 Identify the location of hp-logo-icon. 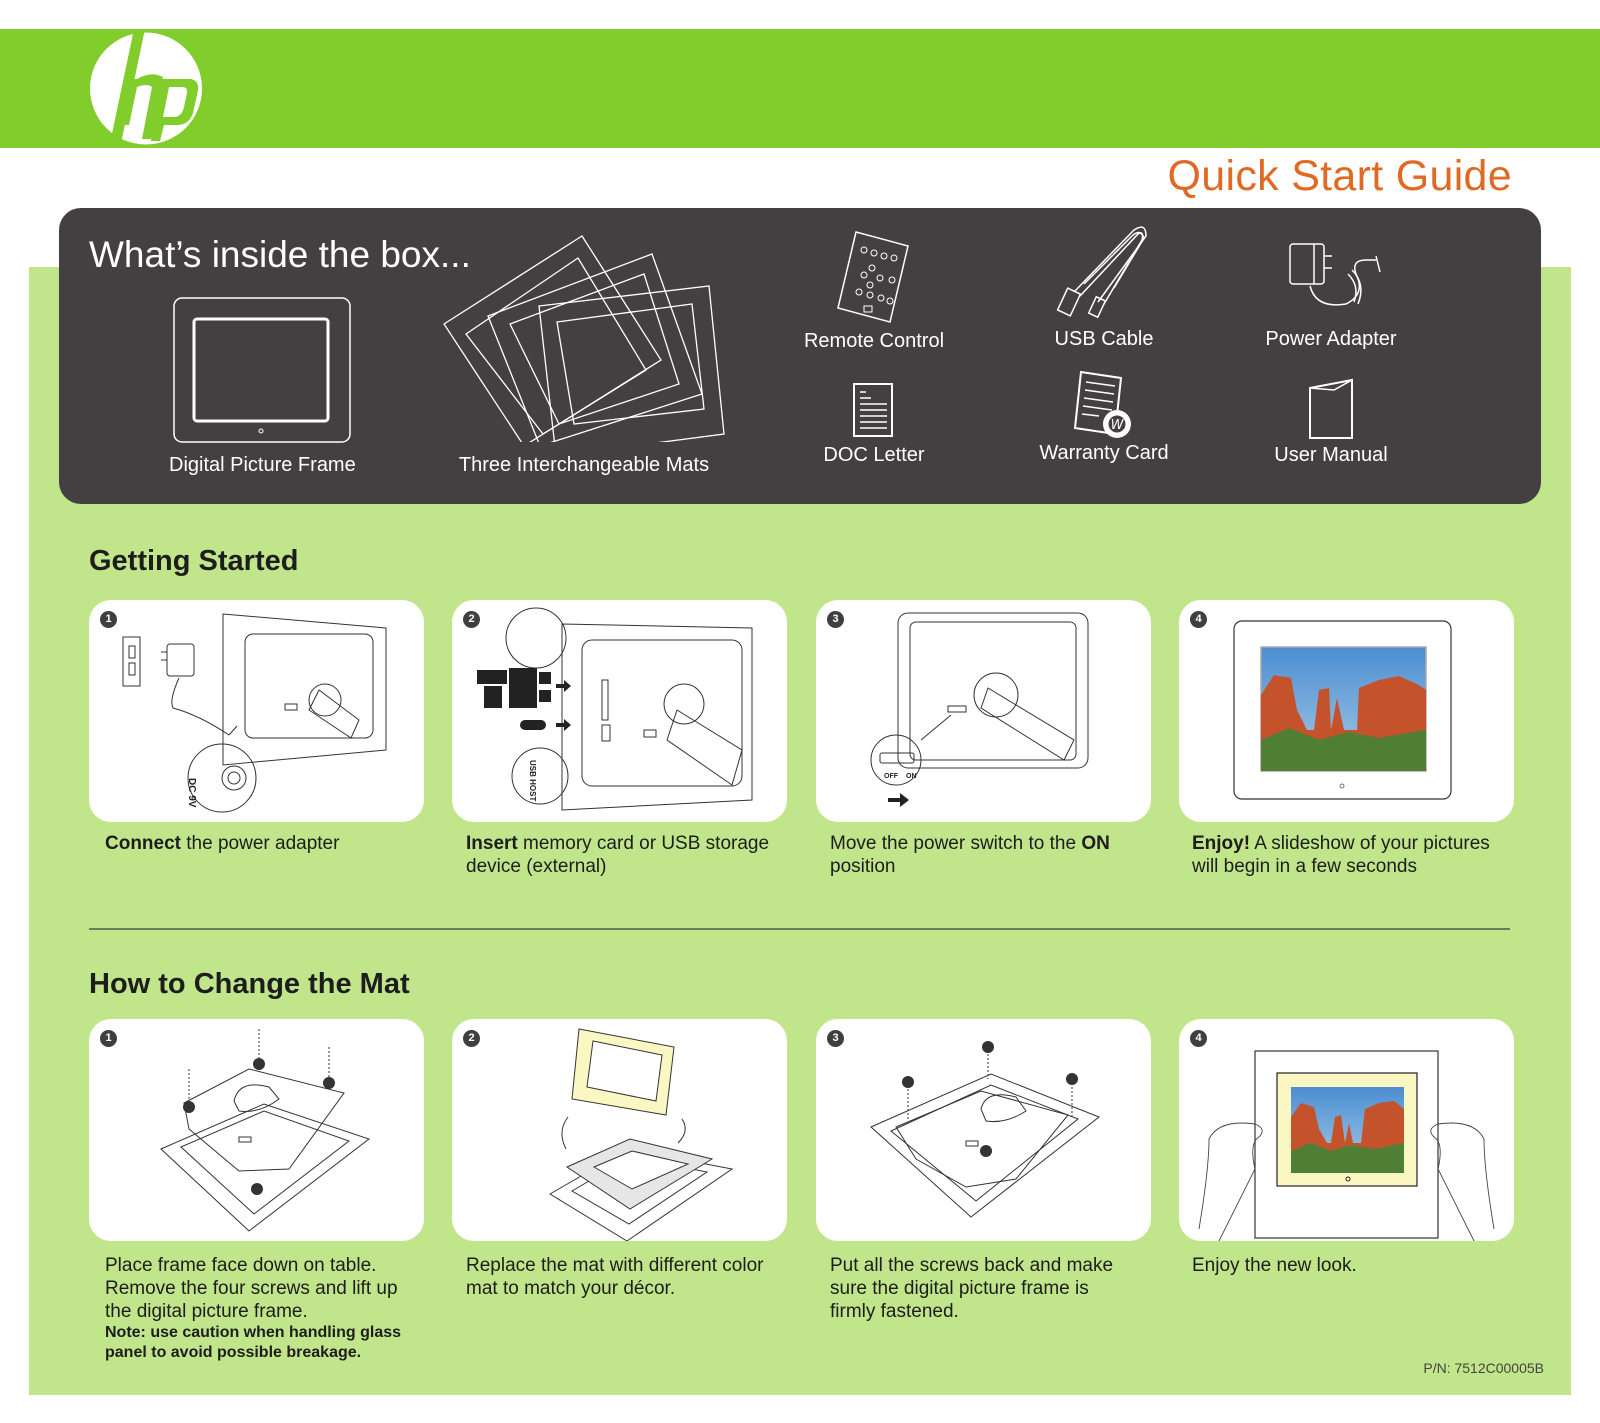
(146, 88).